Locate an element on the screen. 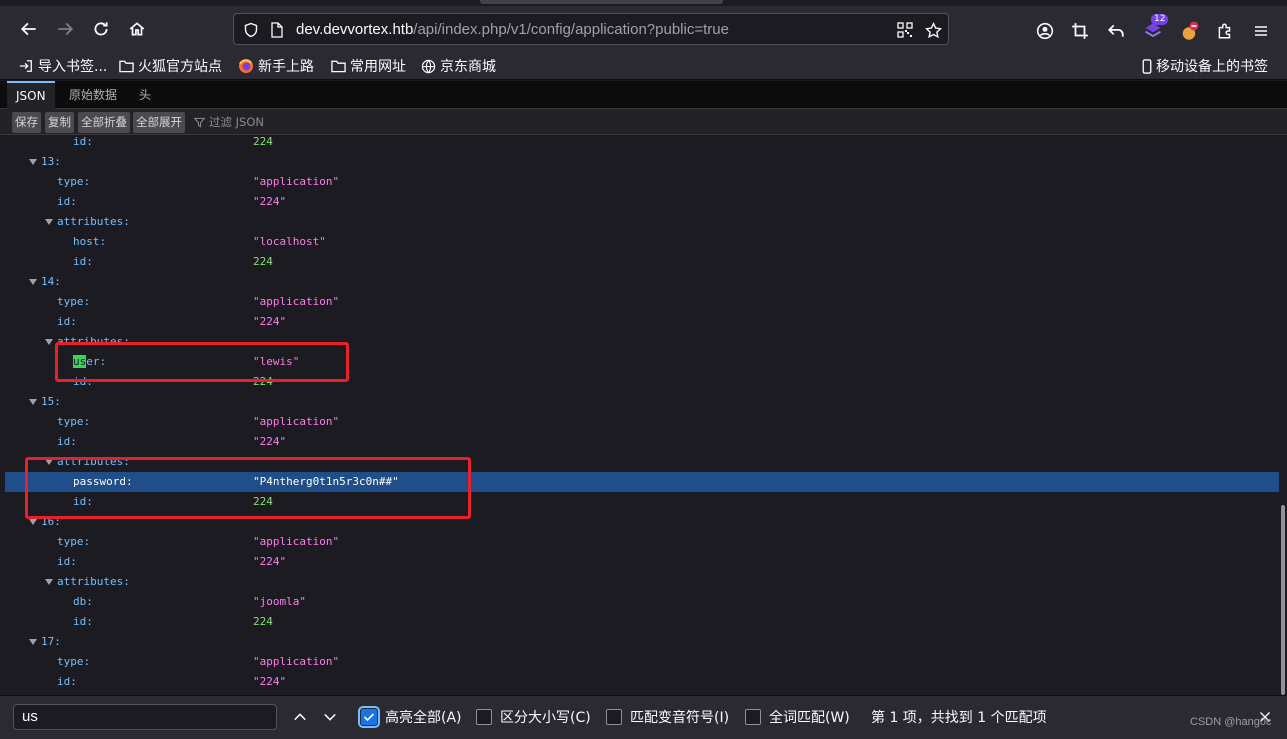  back-button is located at coordinates (29, 29).